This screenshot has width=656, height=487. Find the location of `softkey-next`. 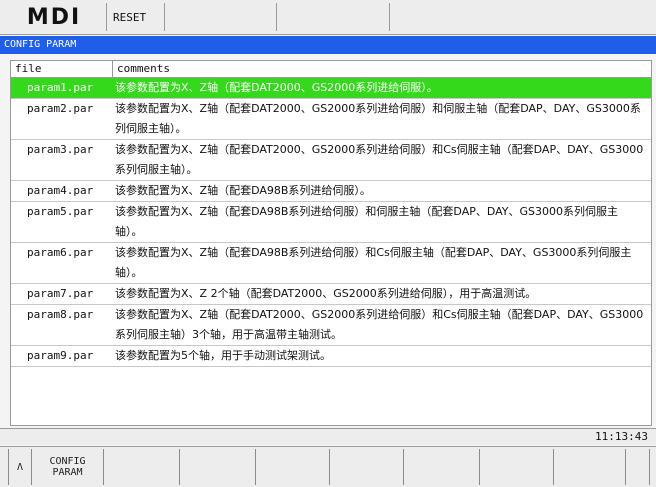

softkey-next is located at coordinates (638, 467).